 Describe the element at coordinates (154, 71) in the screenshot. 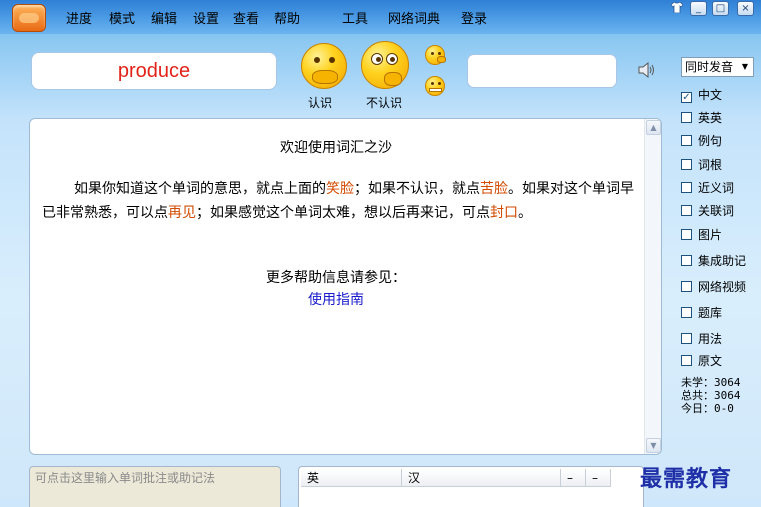

I see `word-display: produce` at that location.